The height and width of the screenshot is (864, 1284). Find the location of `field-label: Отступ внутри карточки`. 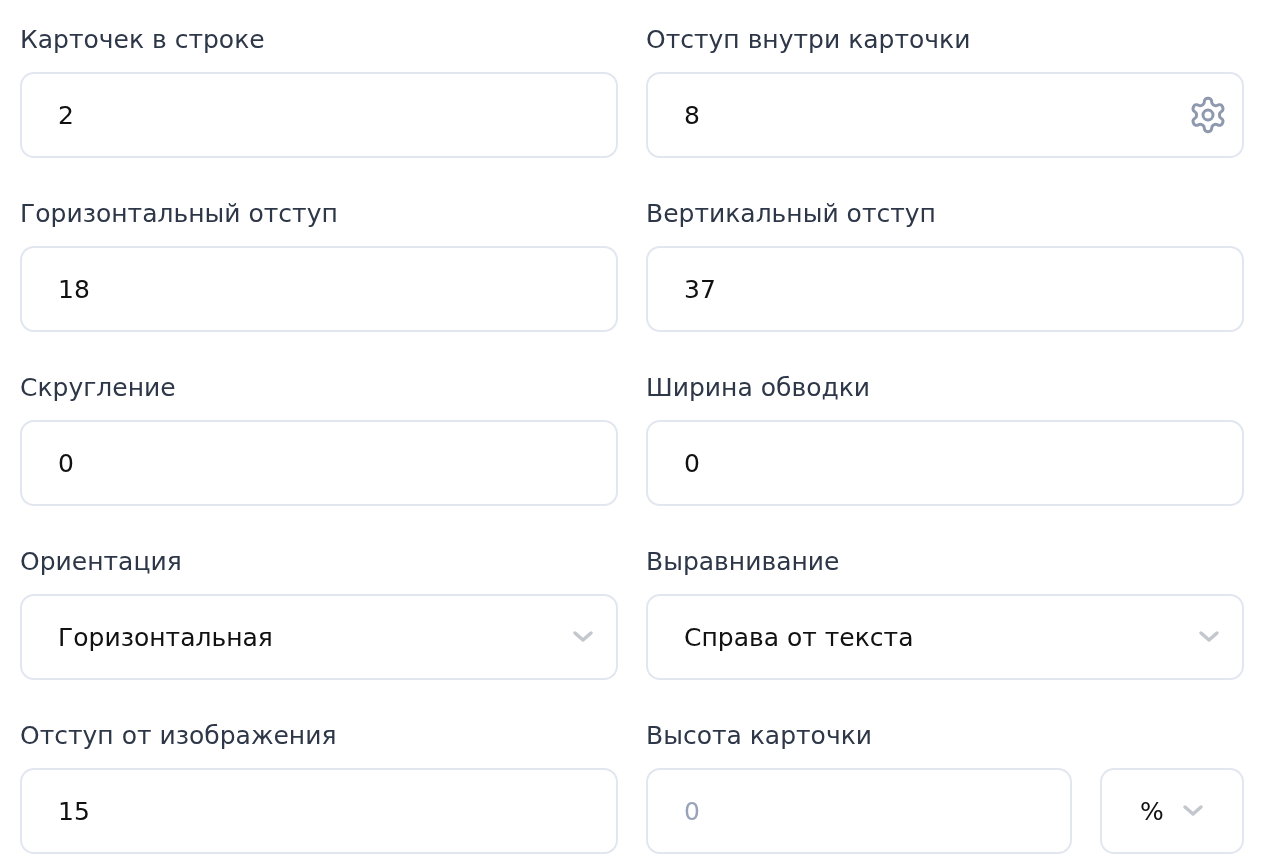

field-label: Отступ внутри карточки is located at coordinates (809, 40).